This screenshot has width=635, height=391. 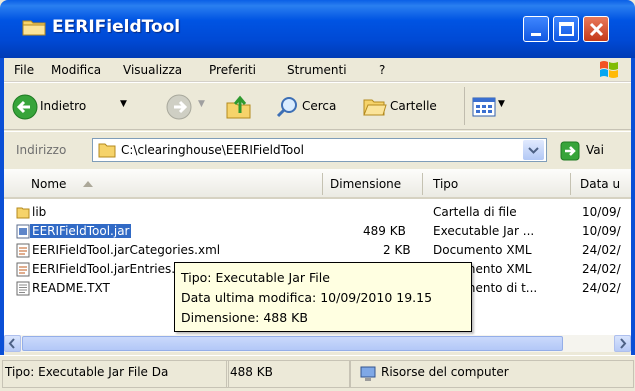 I want to click on search-button: Cerca, so click(x=315, y=107).